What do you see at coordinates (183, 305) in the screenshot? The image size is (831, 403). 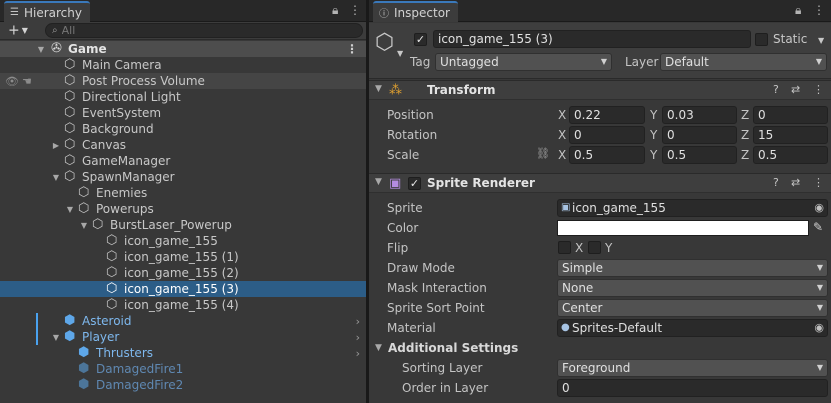 I see `hierarchy-item: ⬡ icon_game_155 (4)` at bounding box center [183, 305].